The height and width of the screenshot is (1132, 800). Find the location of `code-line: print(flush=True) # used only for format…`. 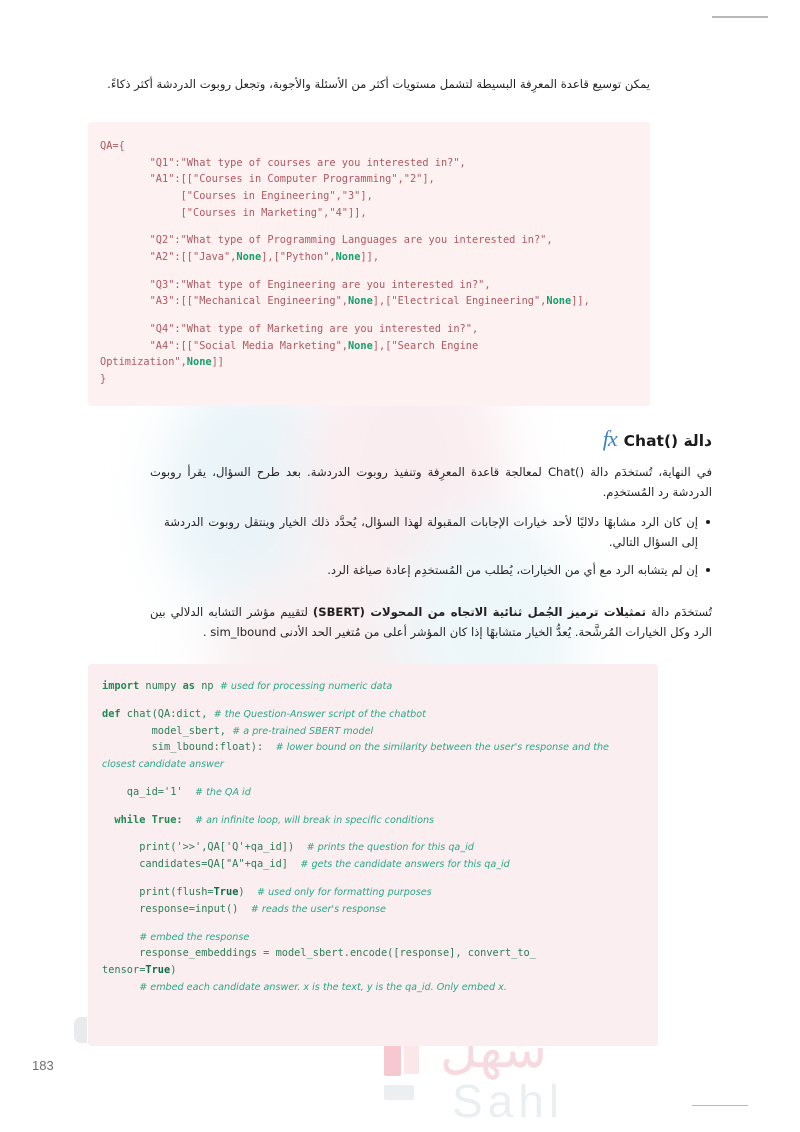

code-line: print(flush=True) # used only for format… is located at coordinates (267, 892).